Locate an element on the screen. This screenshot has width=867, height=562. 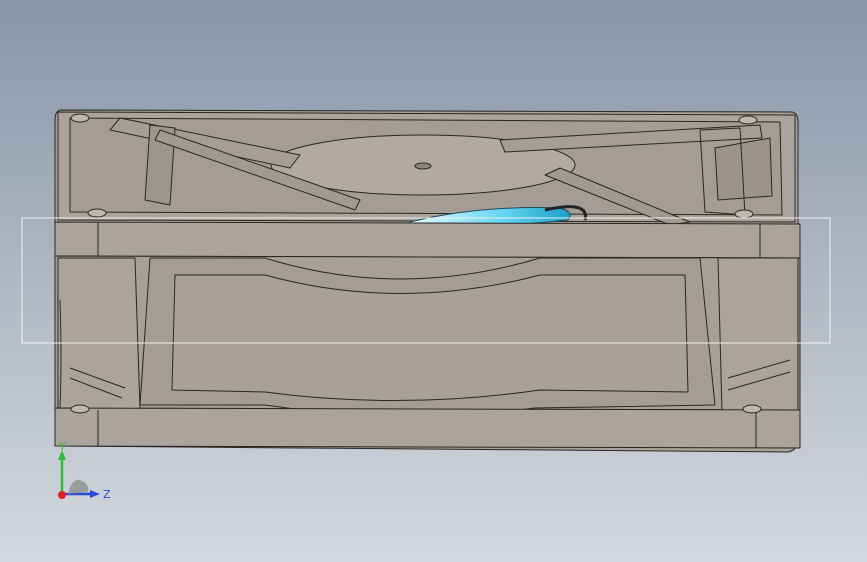
mount-hole-bottom-right is located at coordinates (752, 409).